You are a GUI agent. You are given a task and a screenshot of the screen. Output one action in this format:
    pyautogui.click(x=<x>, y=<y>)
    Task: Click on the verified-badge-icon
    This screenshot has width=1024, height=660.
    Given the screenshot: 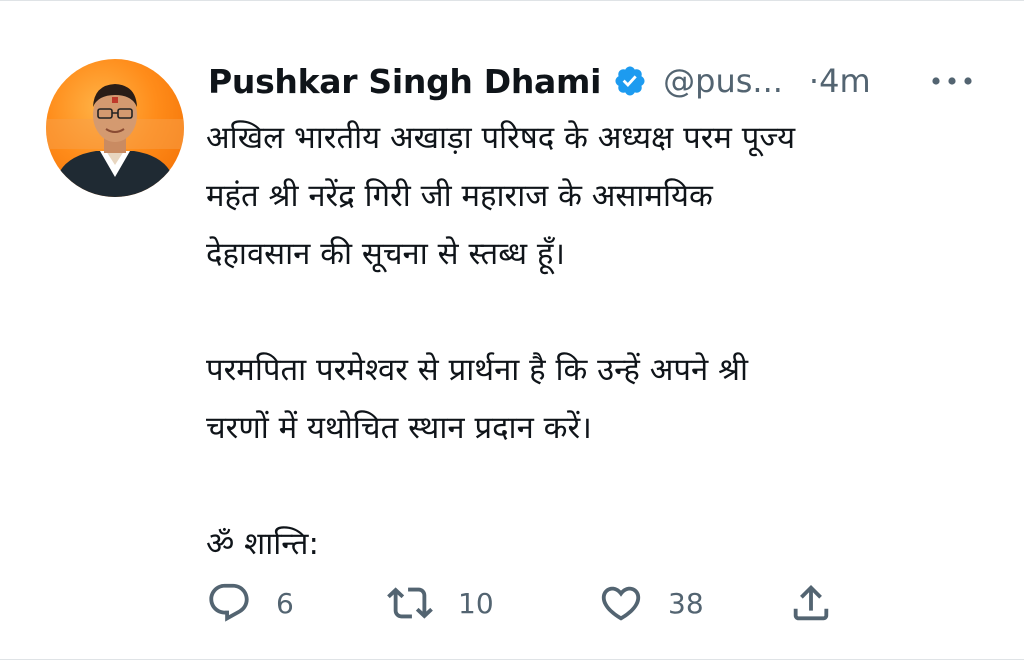 What is the action you would take?
    pyautogui.click(x=630, y=81)
    